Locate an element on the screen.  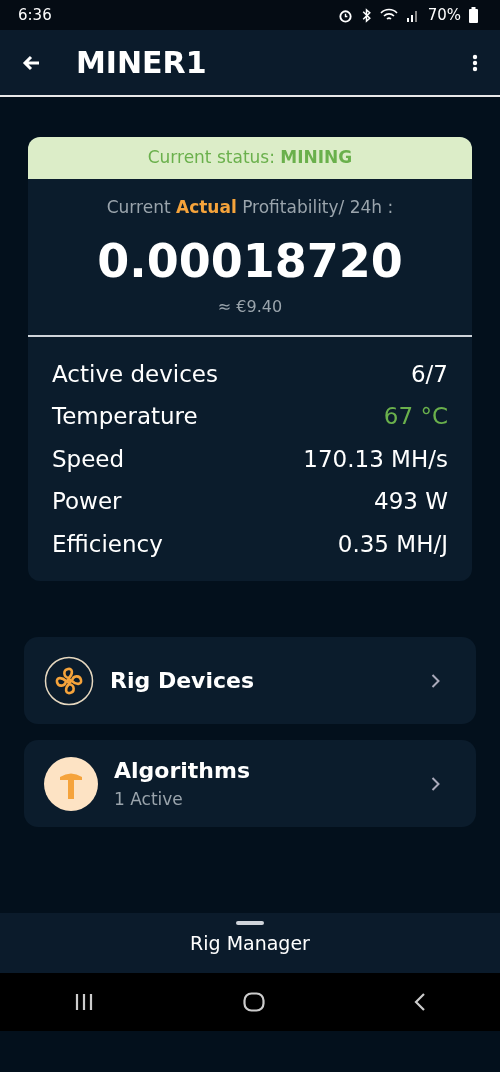
stat-value: 170.13 MH/s is located at coordinates (375, 459).